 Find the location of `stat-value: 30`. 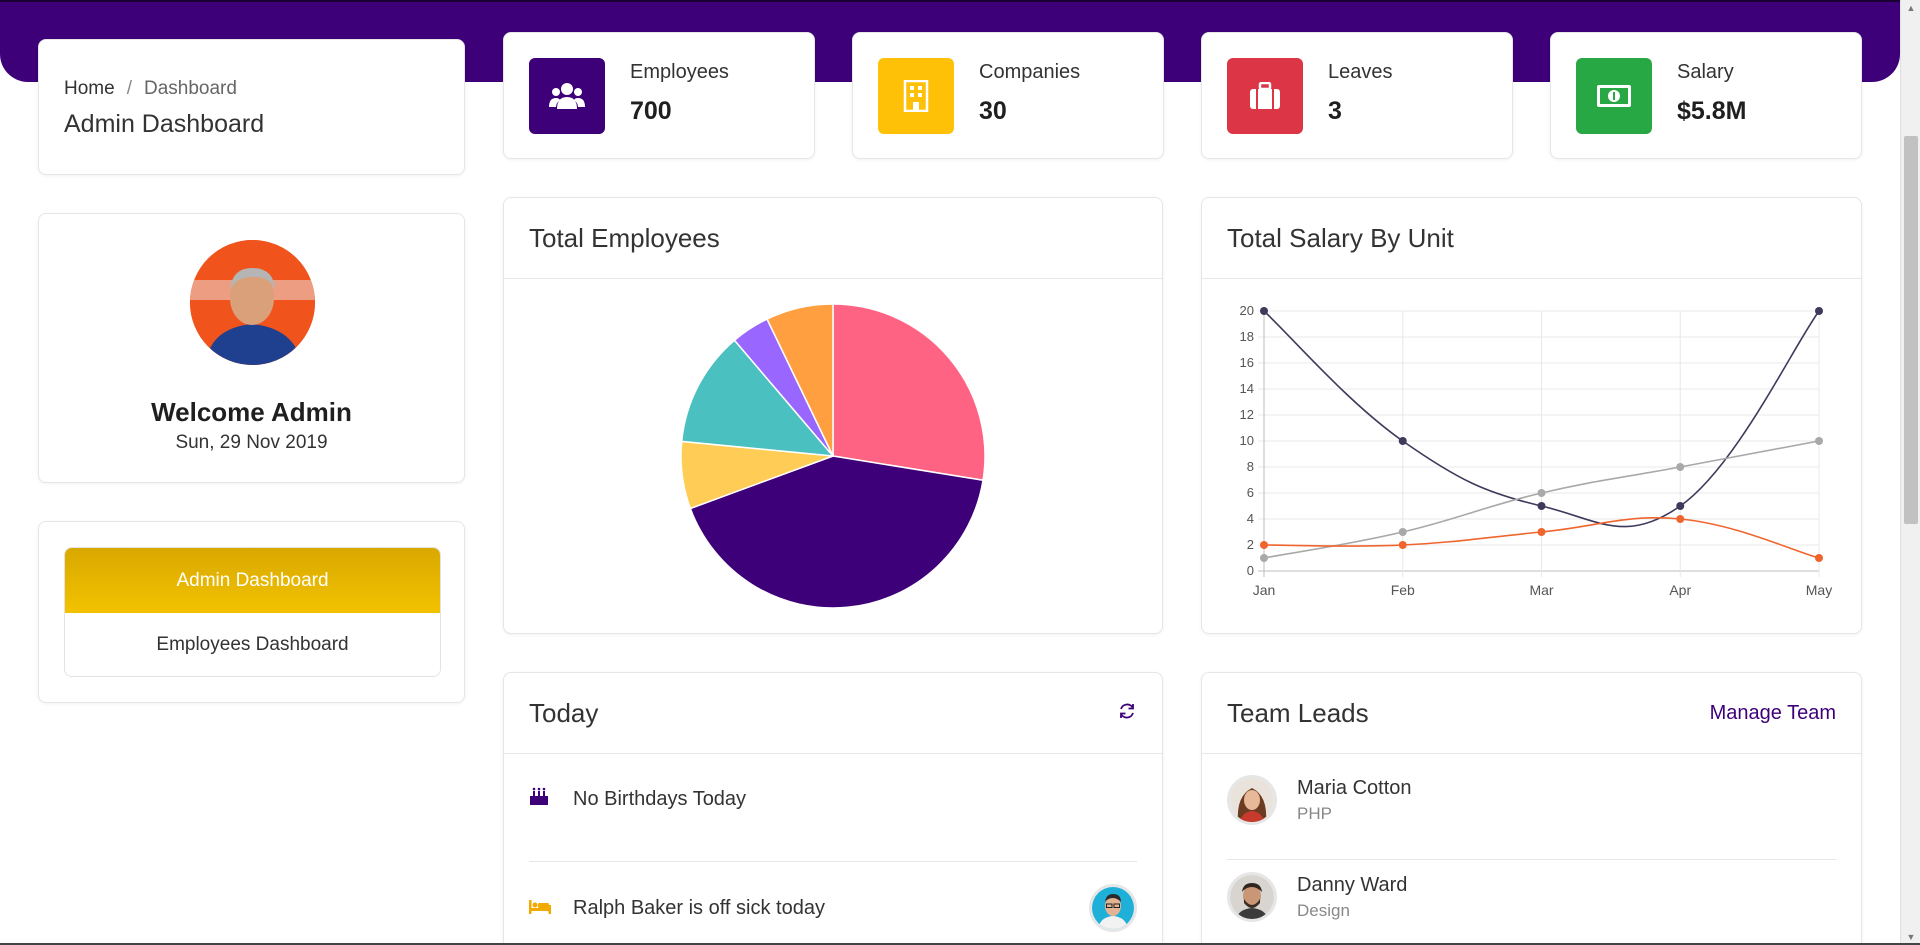

stat-value: 30 is located at coordinates (993, 111).